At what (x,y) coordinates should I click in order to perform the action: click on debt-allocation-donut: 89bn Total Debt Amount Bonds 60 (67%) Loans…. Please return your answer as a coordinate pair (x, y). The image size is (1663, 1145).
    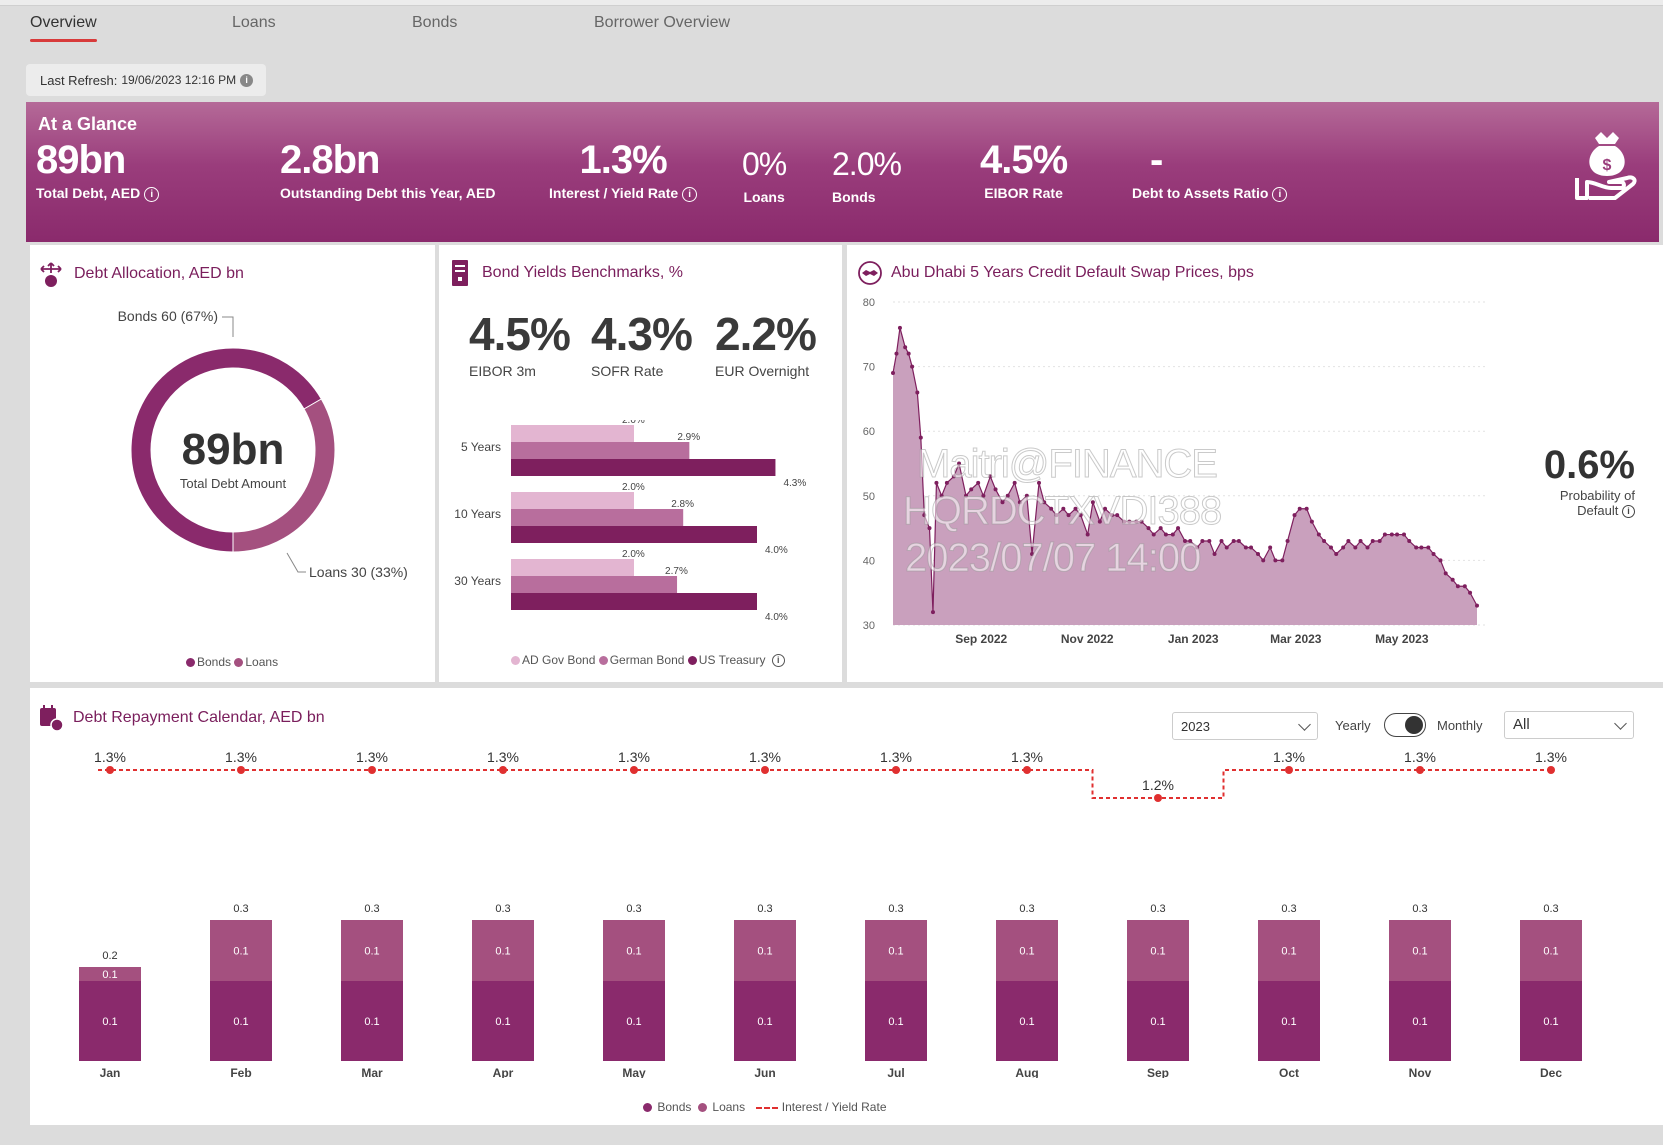
    Looking at the image, I should click on (263, 444).